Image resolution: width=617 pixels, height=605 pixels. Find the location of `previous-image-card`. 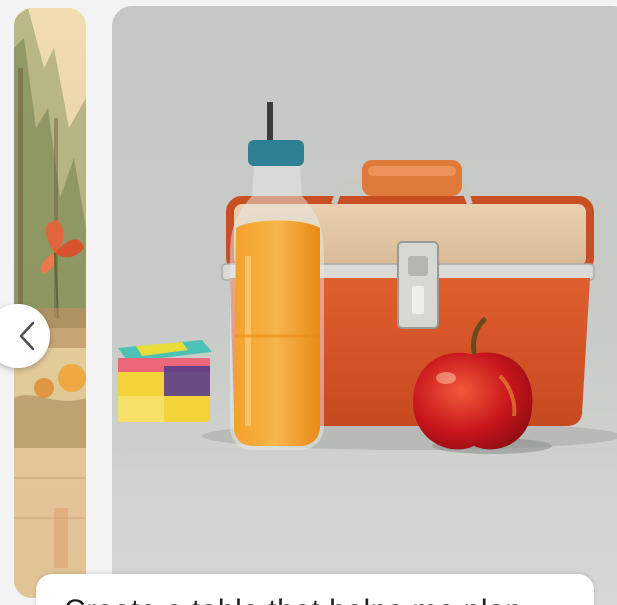

previous-image-card is located at coordinates (50, 303).